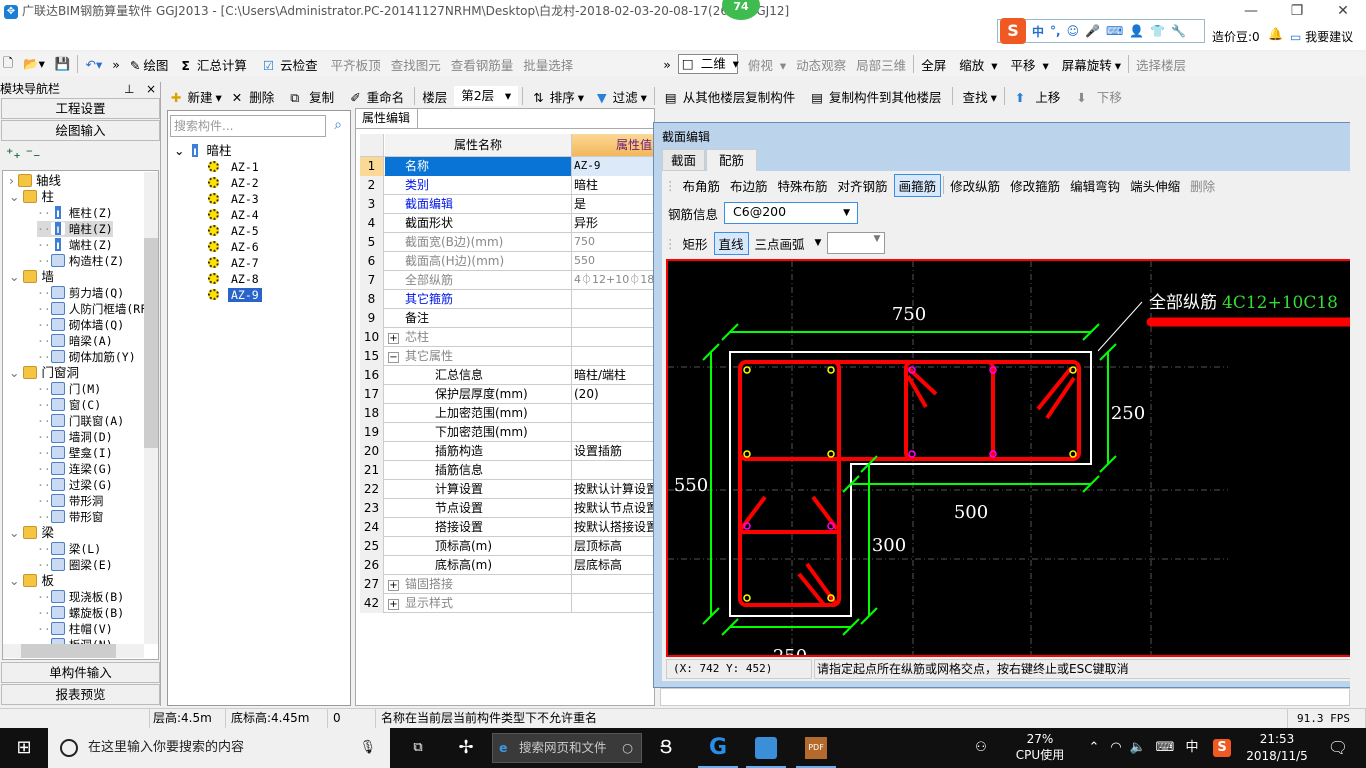 The width and height of the screenshot is (1366, 768). What do you see at coordinates (1098, 96) in the screenshot?
I see `move-down-button: ⬇ 下移` at bounding box center [1098, 96].